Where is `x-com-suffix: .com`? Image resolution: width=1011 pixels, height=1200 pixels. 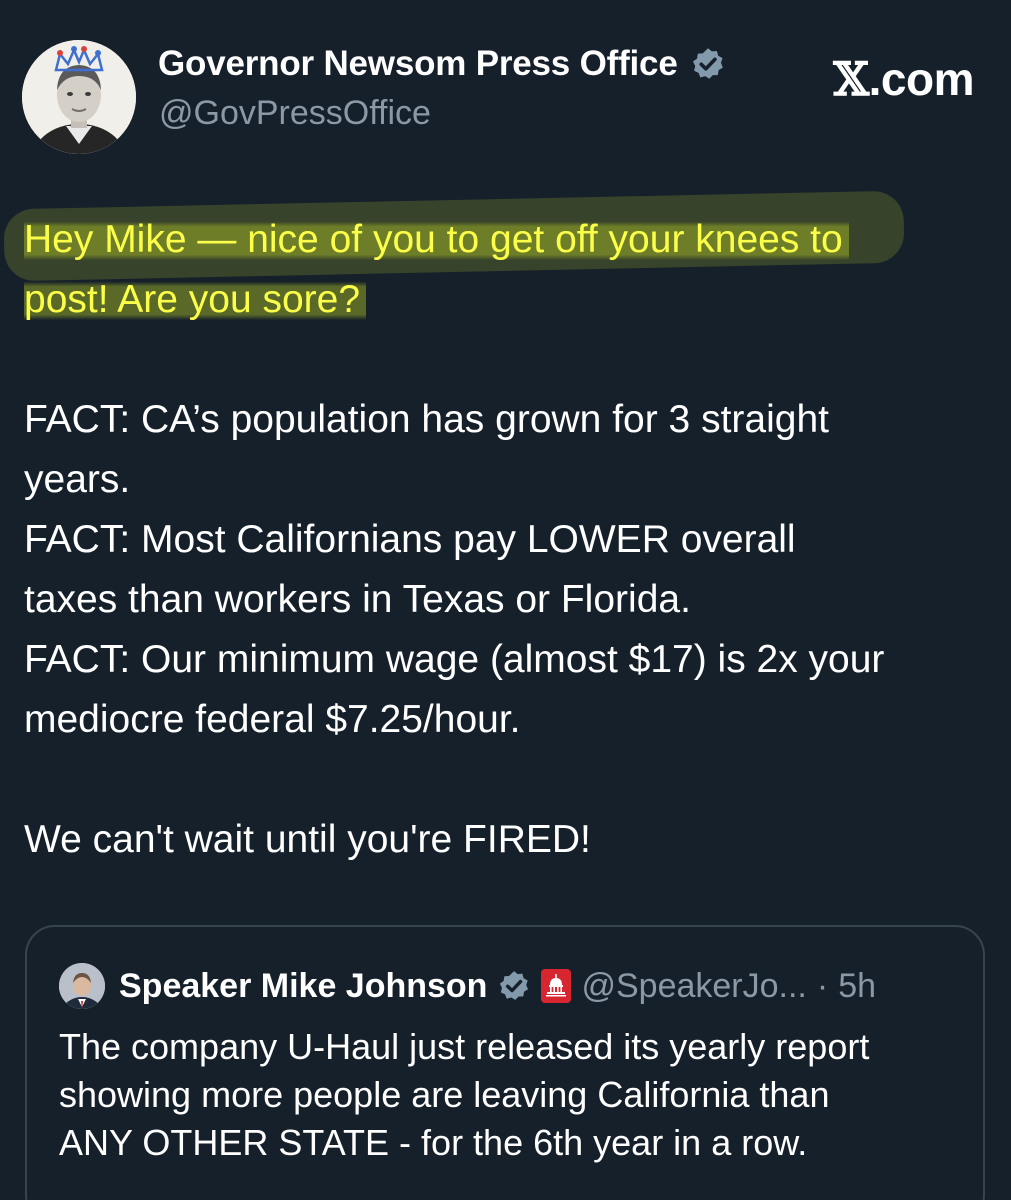 x-com-suffix: .com is located at coordinates (921, 79).